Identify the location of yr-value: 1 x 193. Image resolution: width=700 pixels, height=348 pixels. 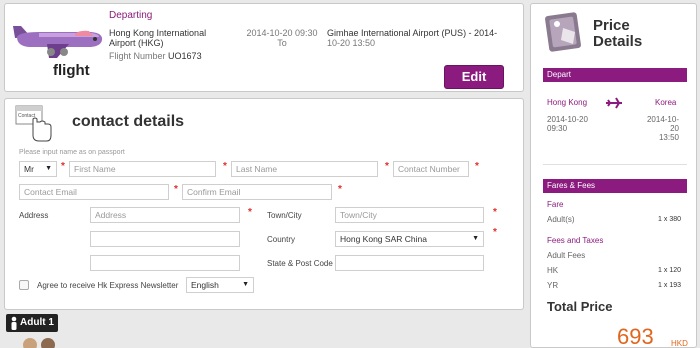
(669, 285).